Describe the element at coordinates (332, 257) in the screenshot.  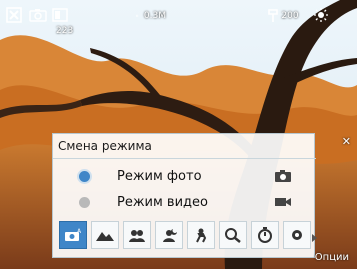
I see `options-softkey: Опции` at that location.